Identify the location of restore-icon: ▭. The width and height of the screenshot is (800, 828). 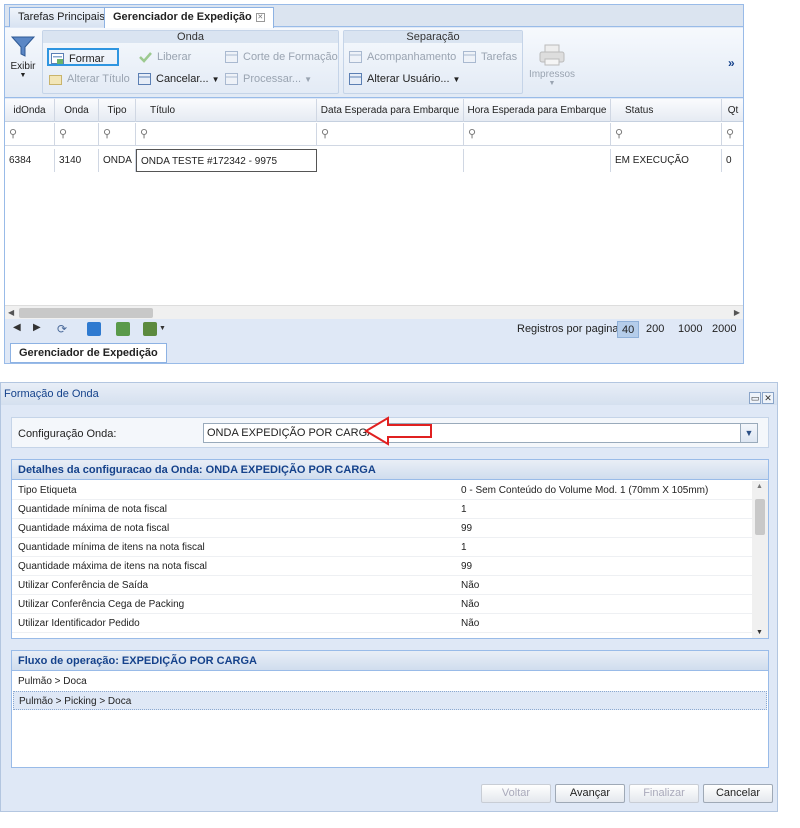
(755, 398).